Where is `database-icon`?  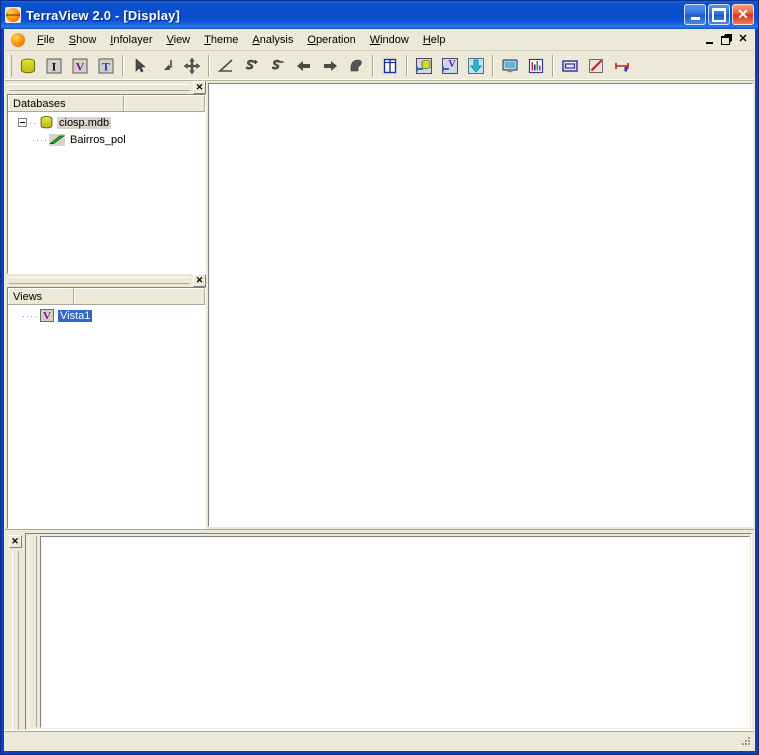 database-icon is located at coordinates (28, 66).